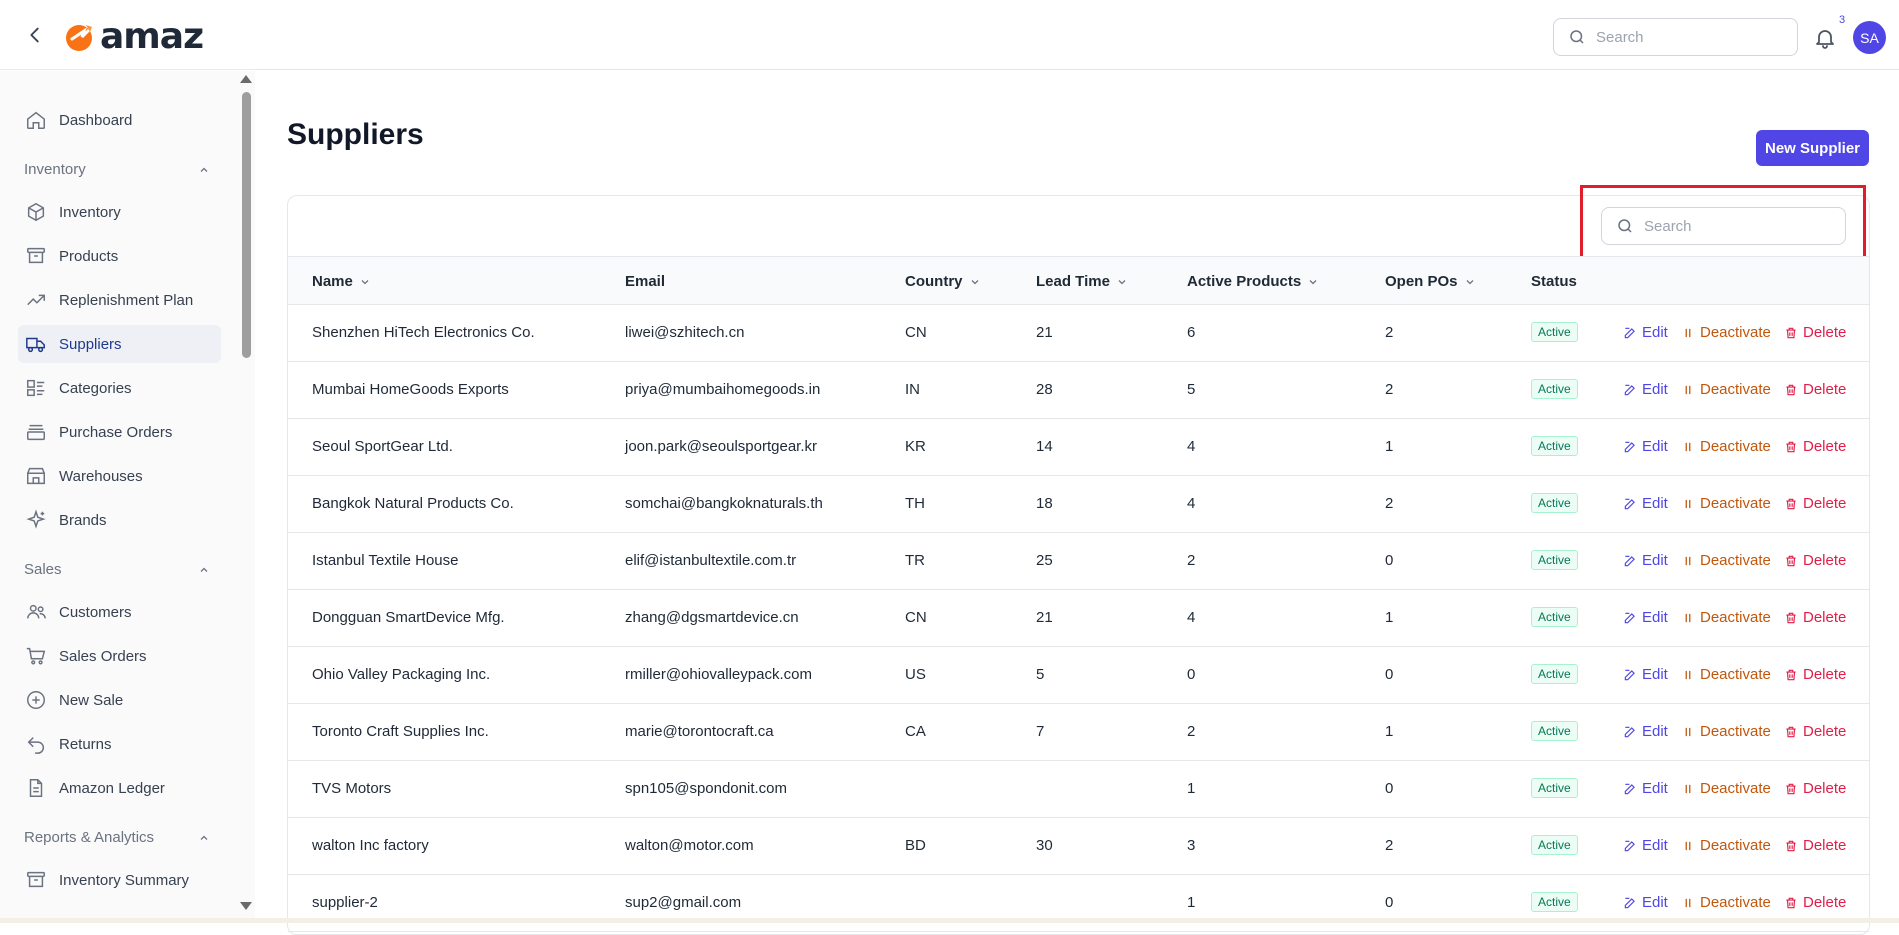 The image size is (1899, 935). What do you see at coordinates (119, 476) in the screenshot?
I see `sidebar-item-warehouses: Warehouses` at bounding box center [119, 476].